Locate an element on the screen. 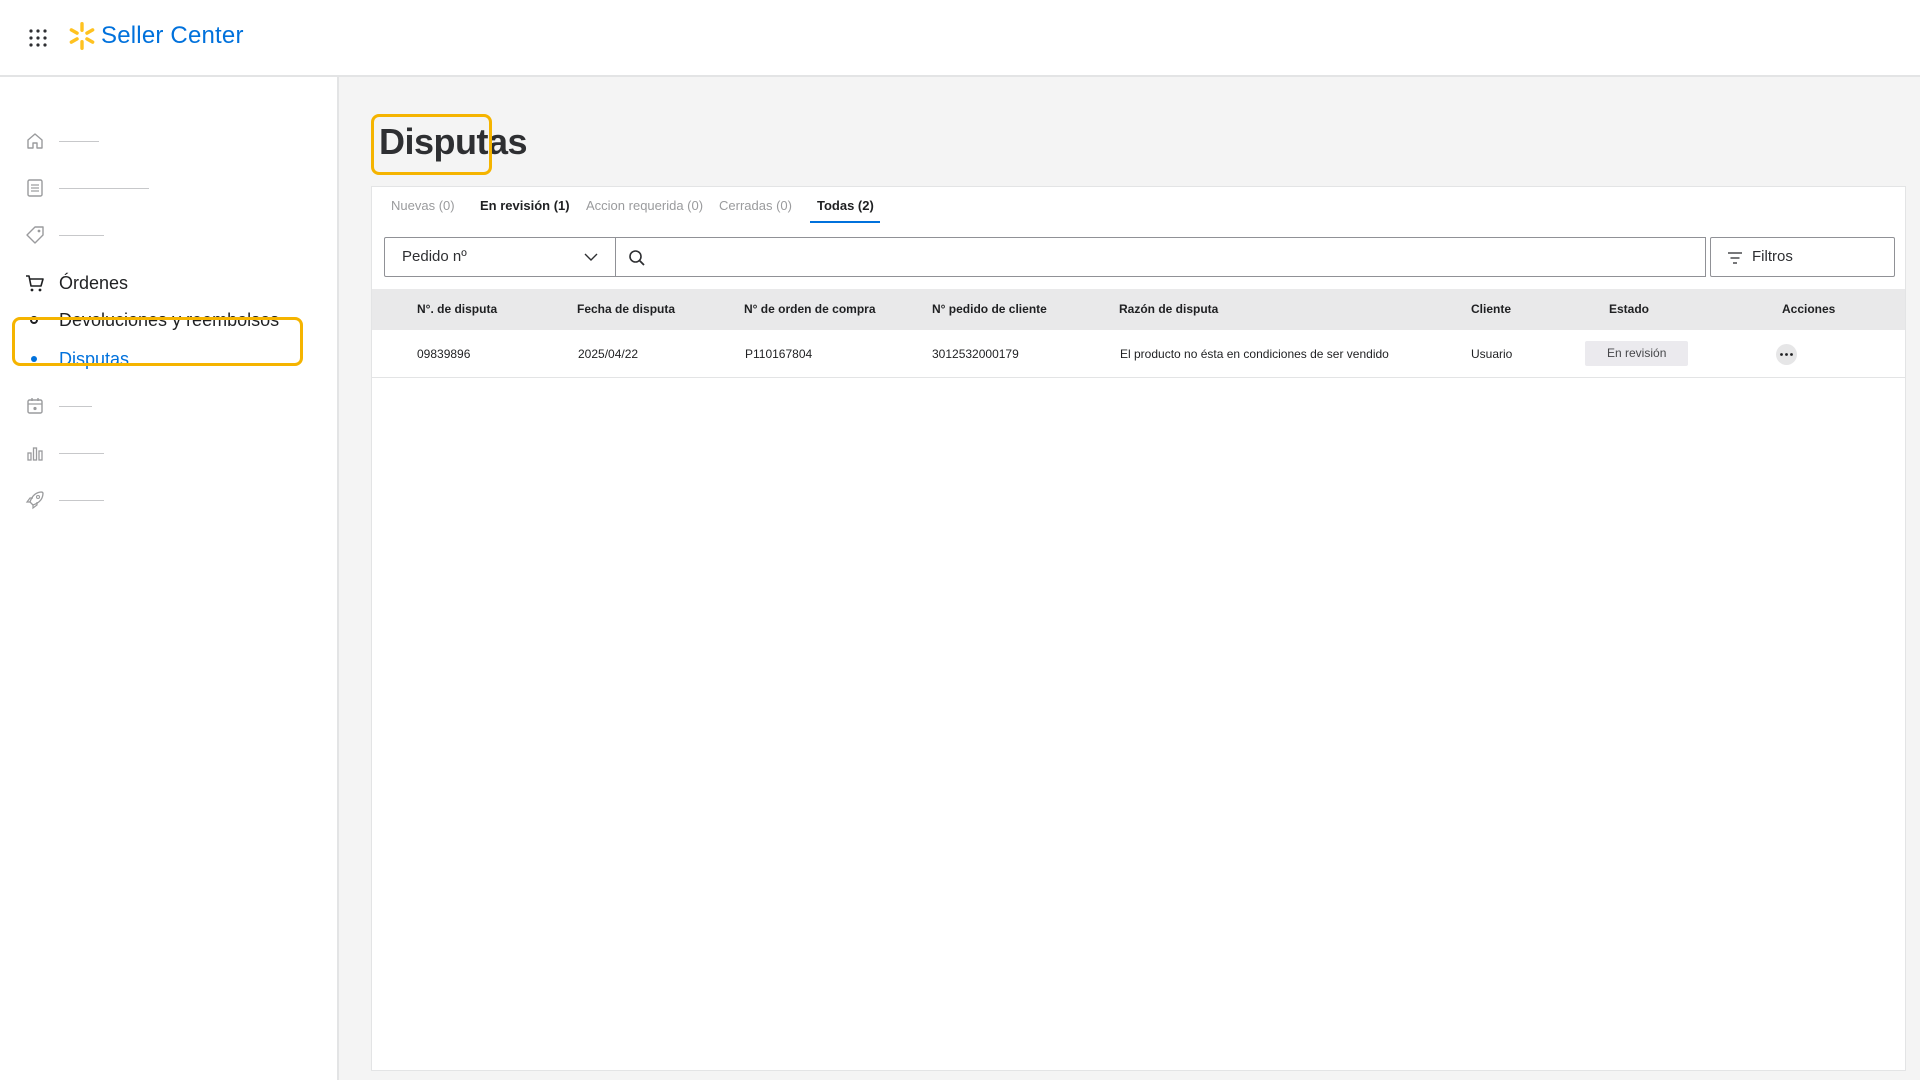  page-title: Disputas is located at coordinates (453, 141).